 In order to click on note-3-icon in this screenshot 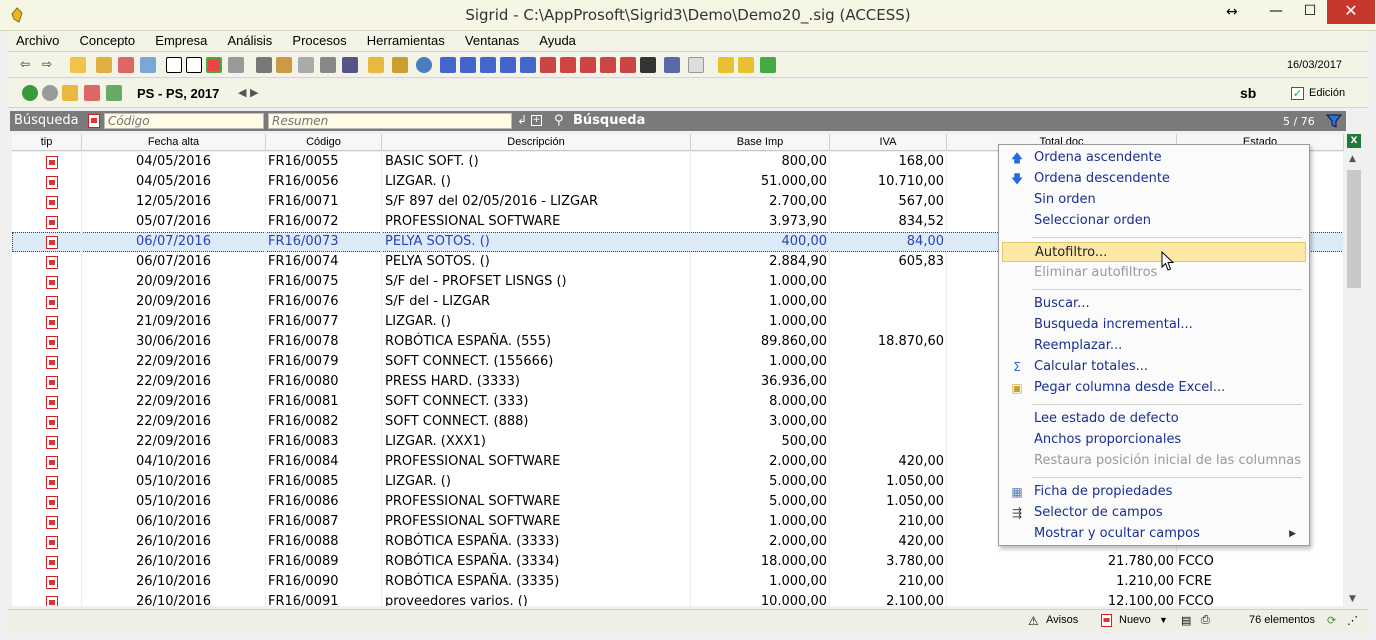, I will do `click(768, 65)`.